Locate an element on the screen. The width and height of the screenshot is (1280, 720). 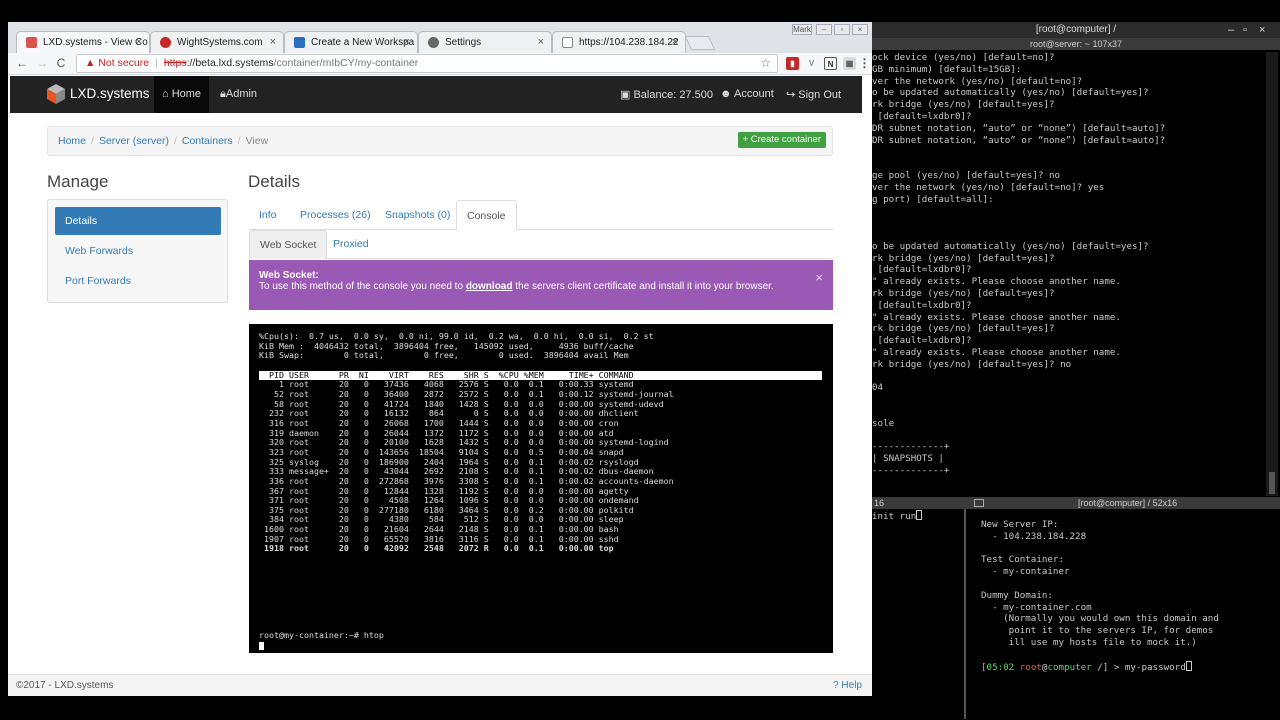
notes-line: point it to the servers IP, for demos is located at coordinates (1097, 631).